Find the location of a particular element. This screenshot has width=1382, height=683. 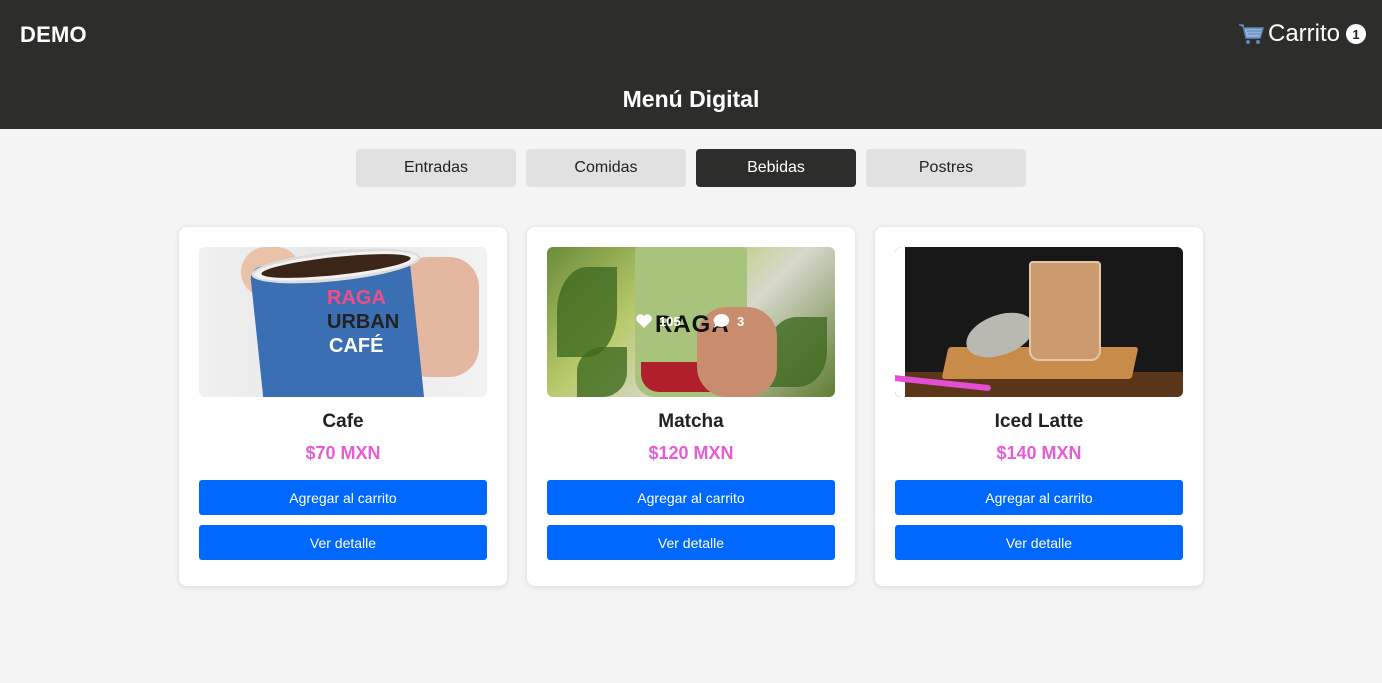

product-image-cafe: RAGA URBAN CAFÉ is located at coordinates (343, 322).